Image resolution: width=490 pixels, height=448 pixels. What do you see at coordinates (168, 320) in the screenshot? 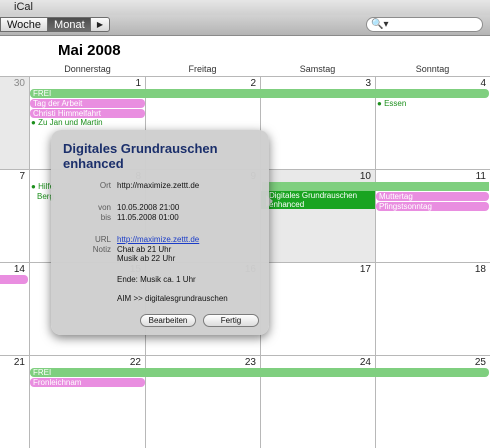
I see `edit-button: Bearbeiten` at bounding box center [168, 320].